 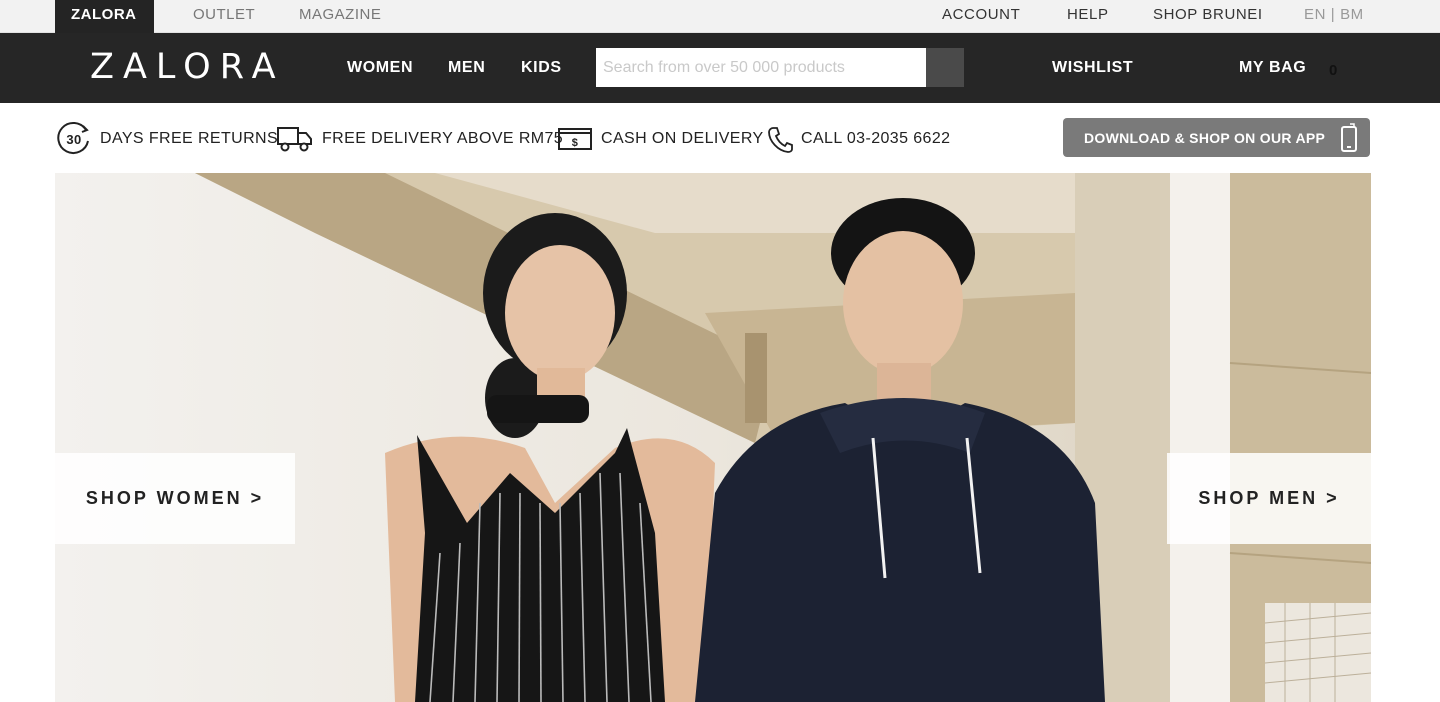 I want to click on shop-brunei-link: SHOP BRUNEI, so click(x=1208, y=16).